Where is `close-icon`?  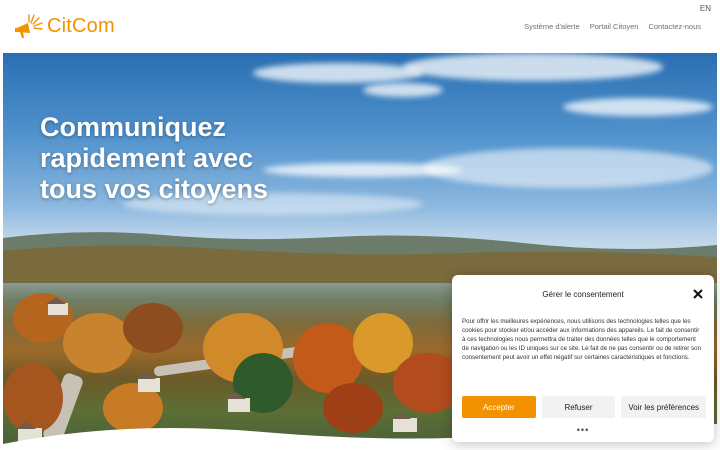
close-icon is located at coordinates (698, 294).